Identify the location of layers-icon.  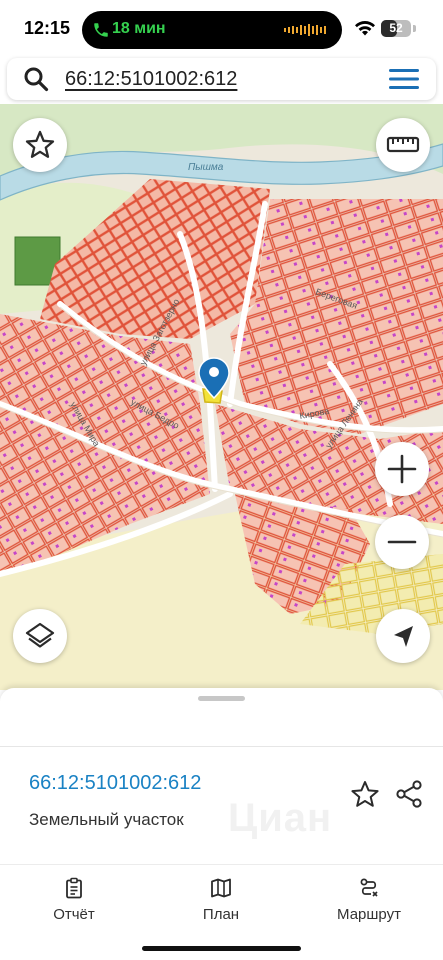
(40, 635).